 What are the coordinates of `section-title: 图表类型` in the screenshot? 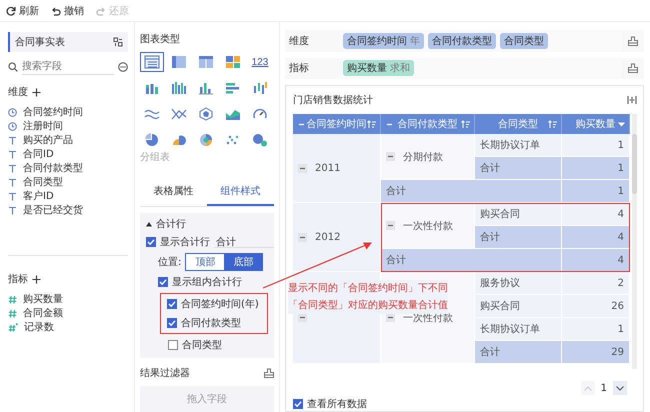 It's located at (160, 39).